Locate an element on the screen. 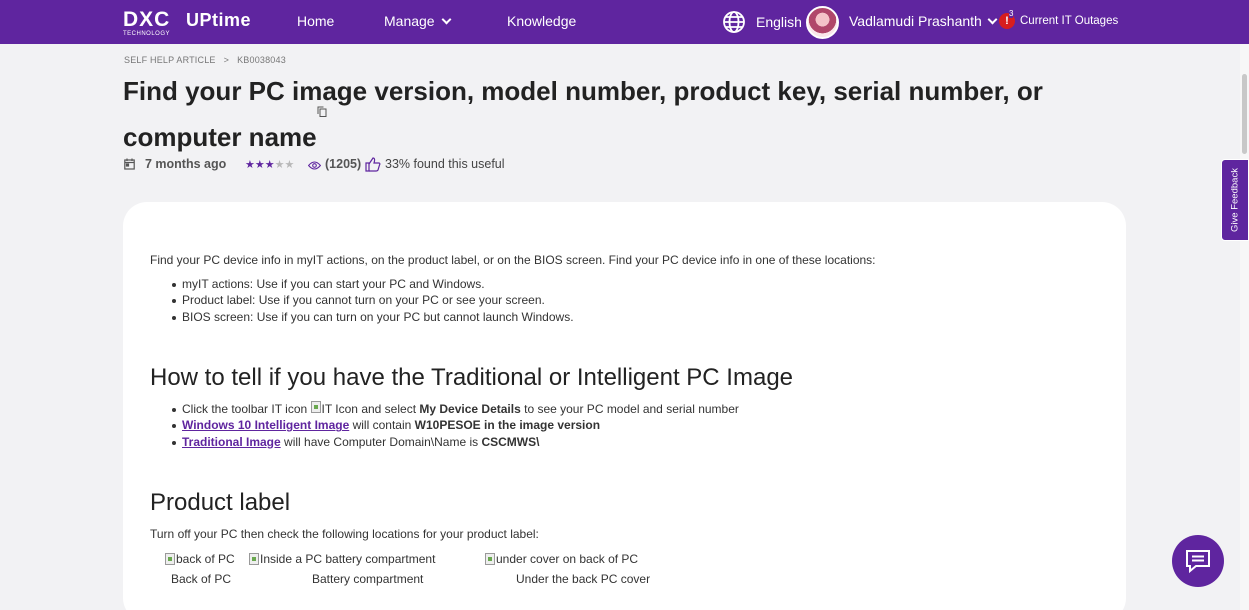 Image resolution: width=1249 pixels, height=610 pixels. it-icon-alt-text: IT Icon is located at coordinates (339, 409).